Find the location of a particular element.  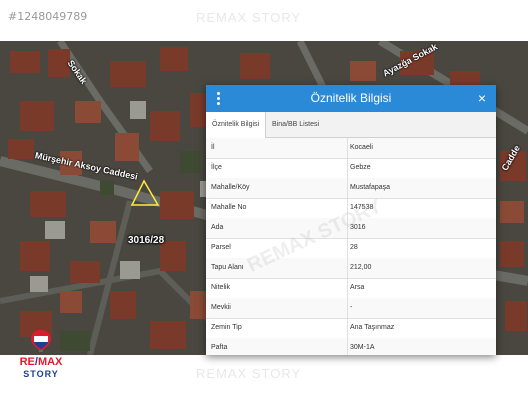

row-key: İl is located at coordinates (213, 147).